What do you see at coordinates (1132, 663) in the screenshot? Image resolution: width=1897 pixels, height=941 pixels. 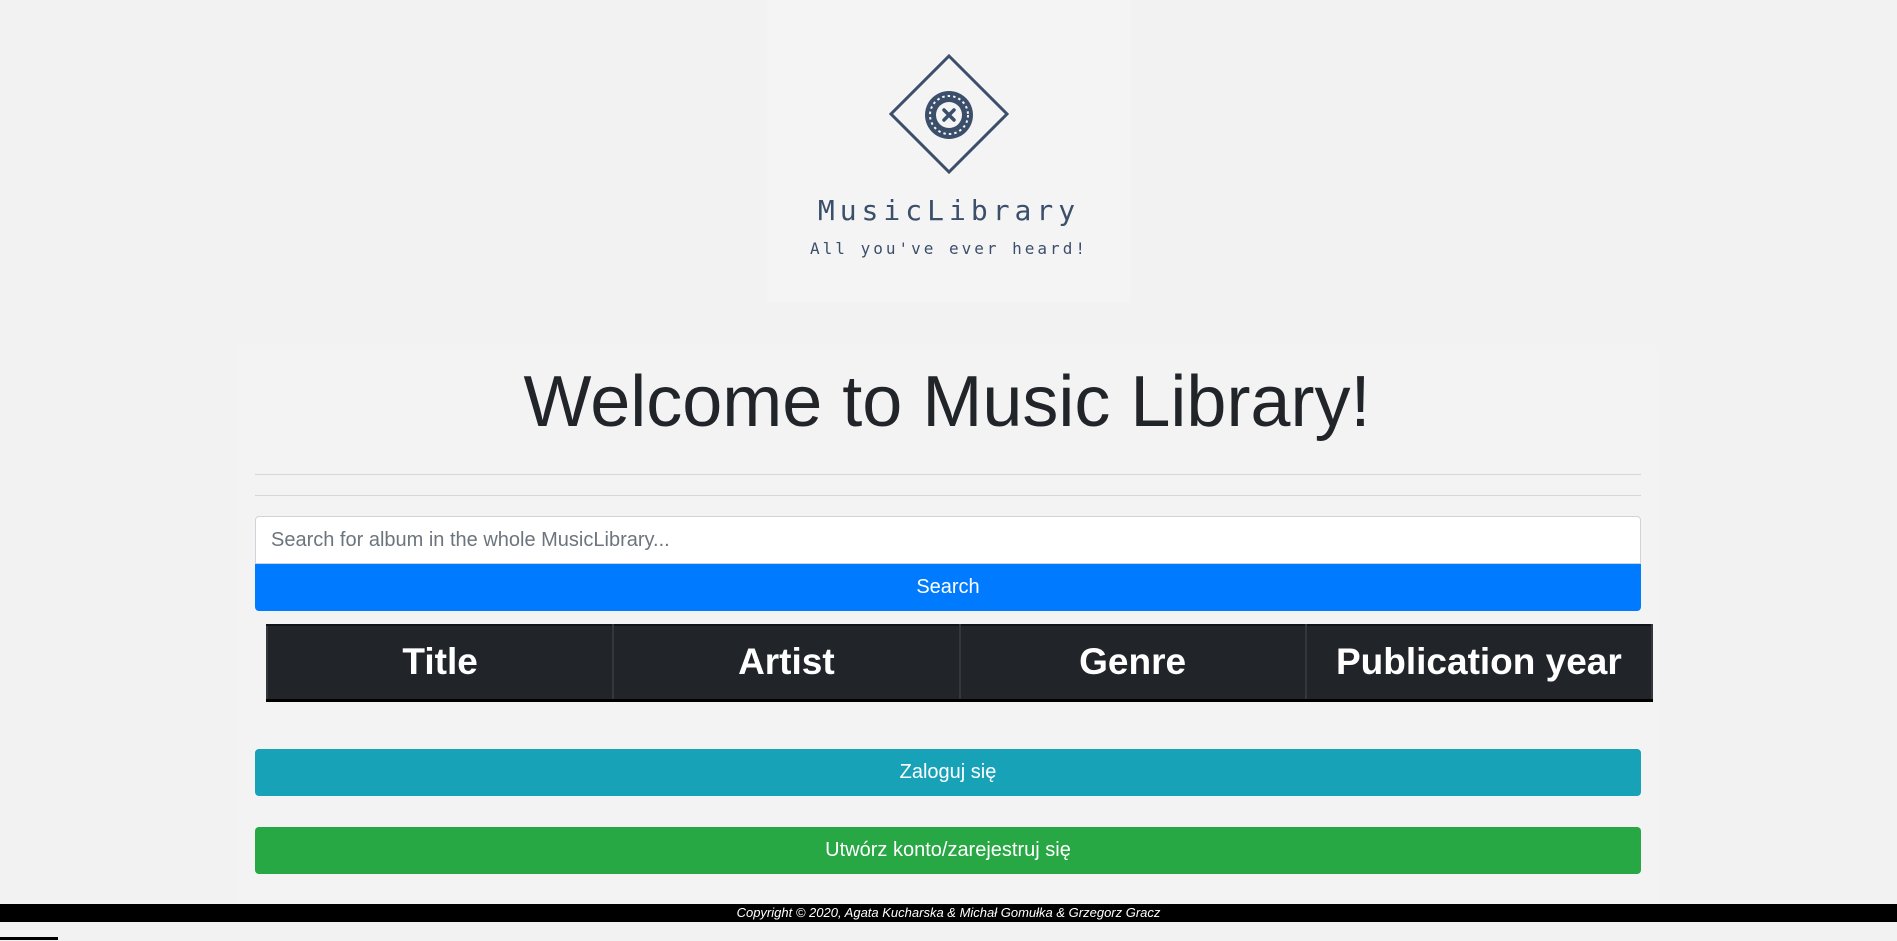 I see `column-header-genre: Genre` at bounding box center [1132, 663].